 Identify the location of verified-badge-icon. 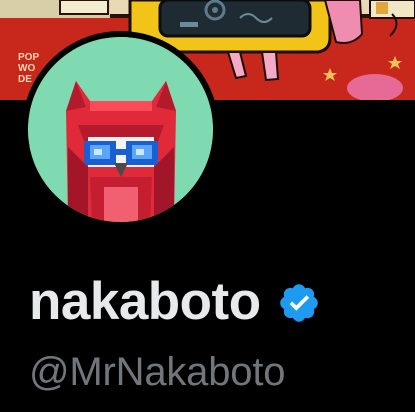
(299, 303).